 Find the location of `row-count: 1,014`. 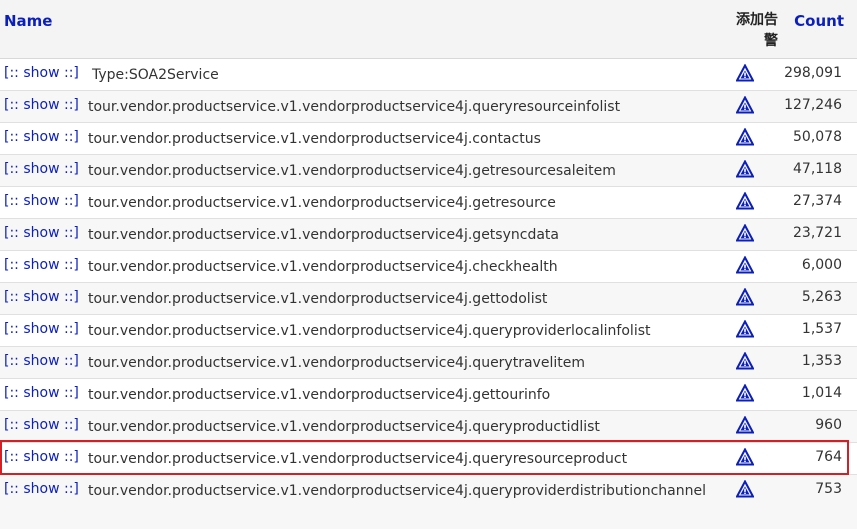

row-count: 1,014 is located at coordinates (821, 393).